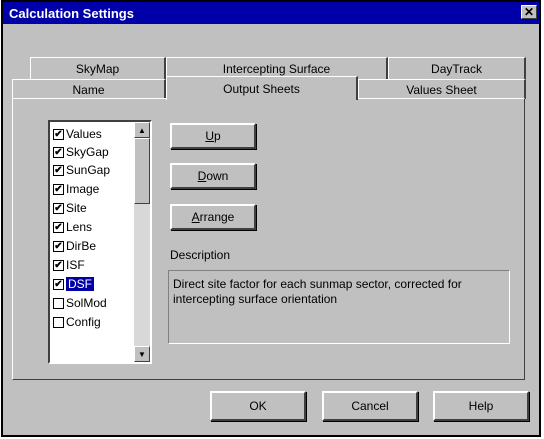 Image resolution: width=544 pixels, height=439 pixels. I want to click on tab-output-sheets: Output Sheets, so click(262, 88).